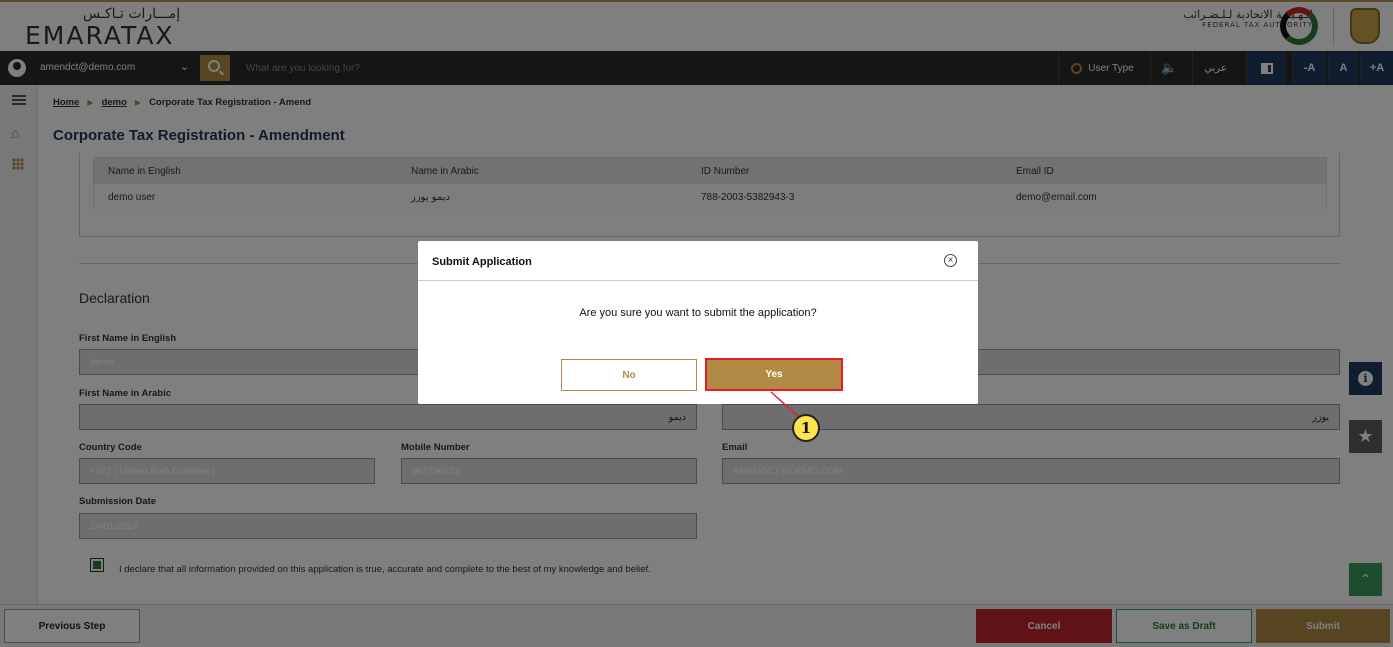  Describe the element at coordinates (806, 428) in the screenshot. I see `callout-number-badge: 1` at that location.